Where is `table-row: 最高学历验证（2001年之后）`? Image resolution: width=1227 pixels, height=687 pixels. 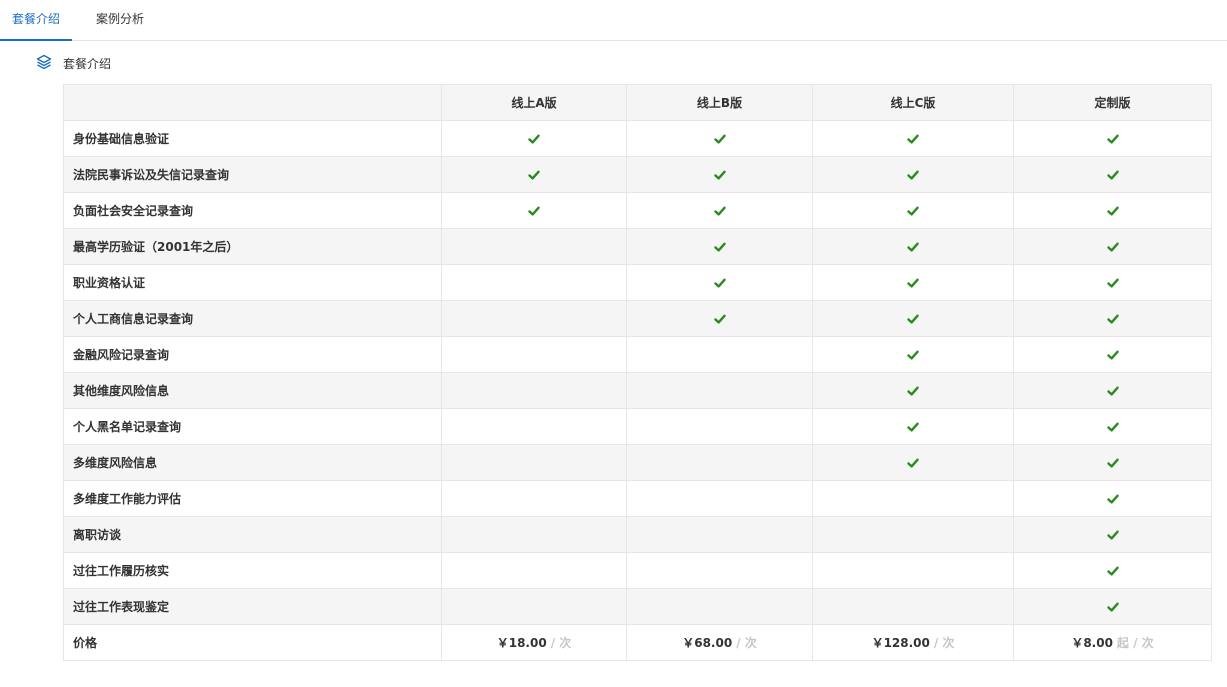
table-row: 最高学历验证（2001年之后） is located at coordinates (637, 246).